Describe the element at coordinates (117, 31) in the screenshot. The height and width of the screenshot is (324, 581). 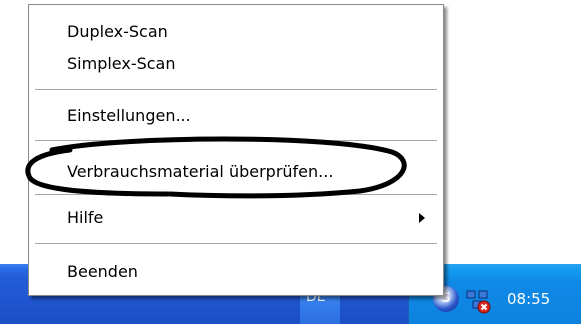
I see `menu-item-label: Duplex-Scan` at that location.